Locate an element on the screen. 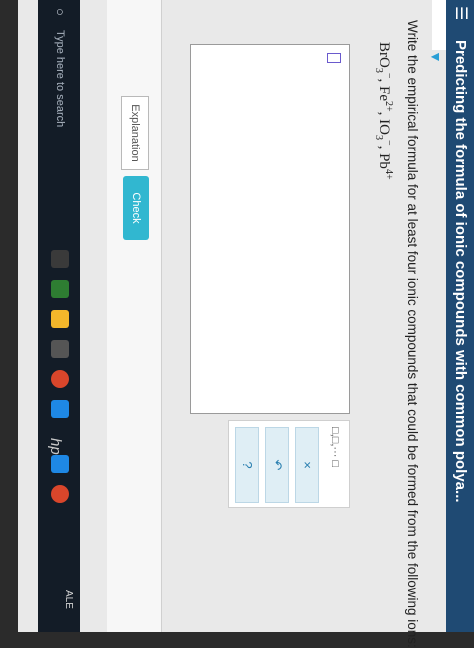 This screenshot has height=648, width=474. ion-lead: Pb4+ is located at coordinates (385, 166).